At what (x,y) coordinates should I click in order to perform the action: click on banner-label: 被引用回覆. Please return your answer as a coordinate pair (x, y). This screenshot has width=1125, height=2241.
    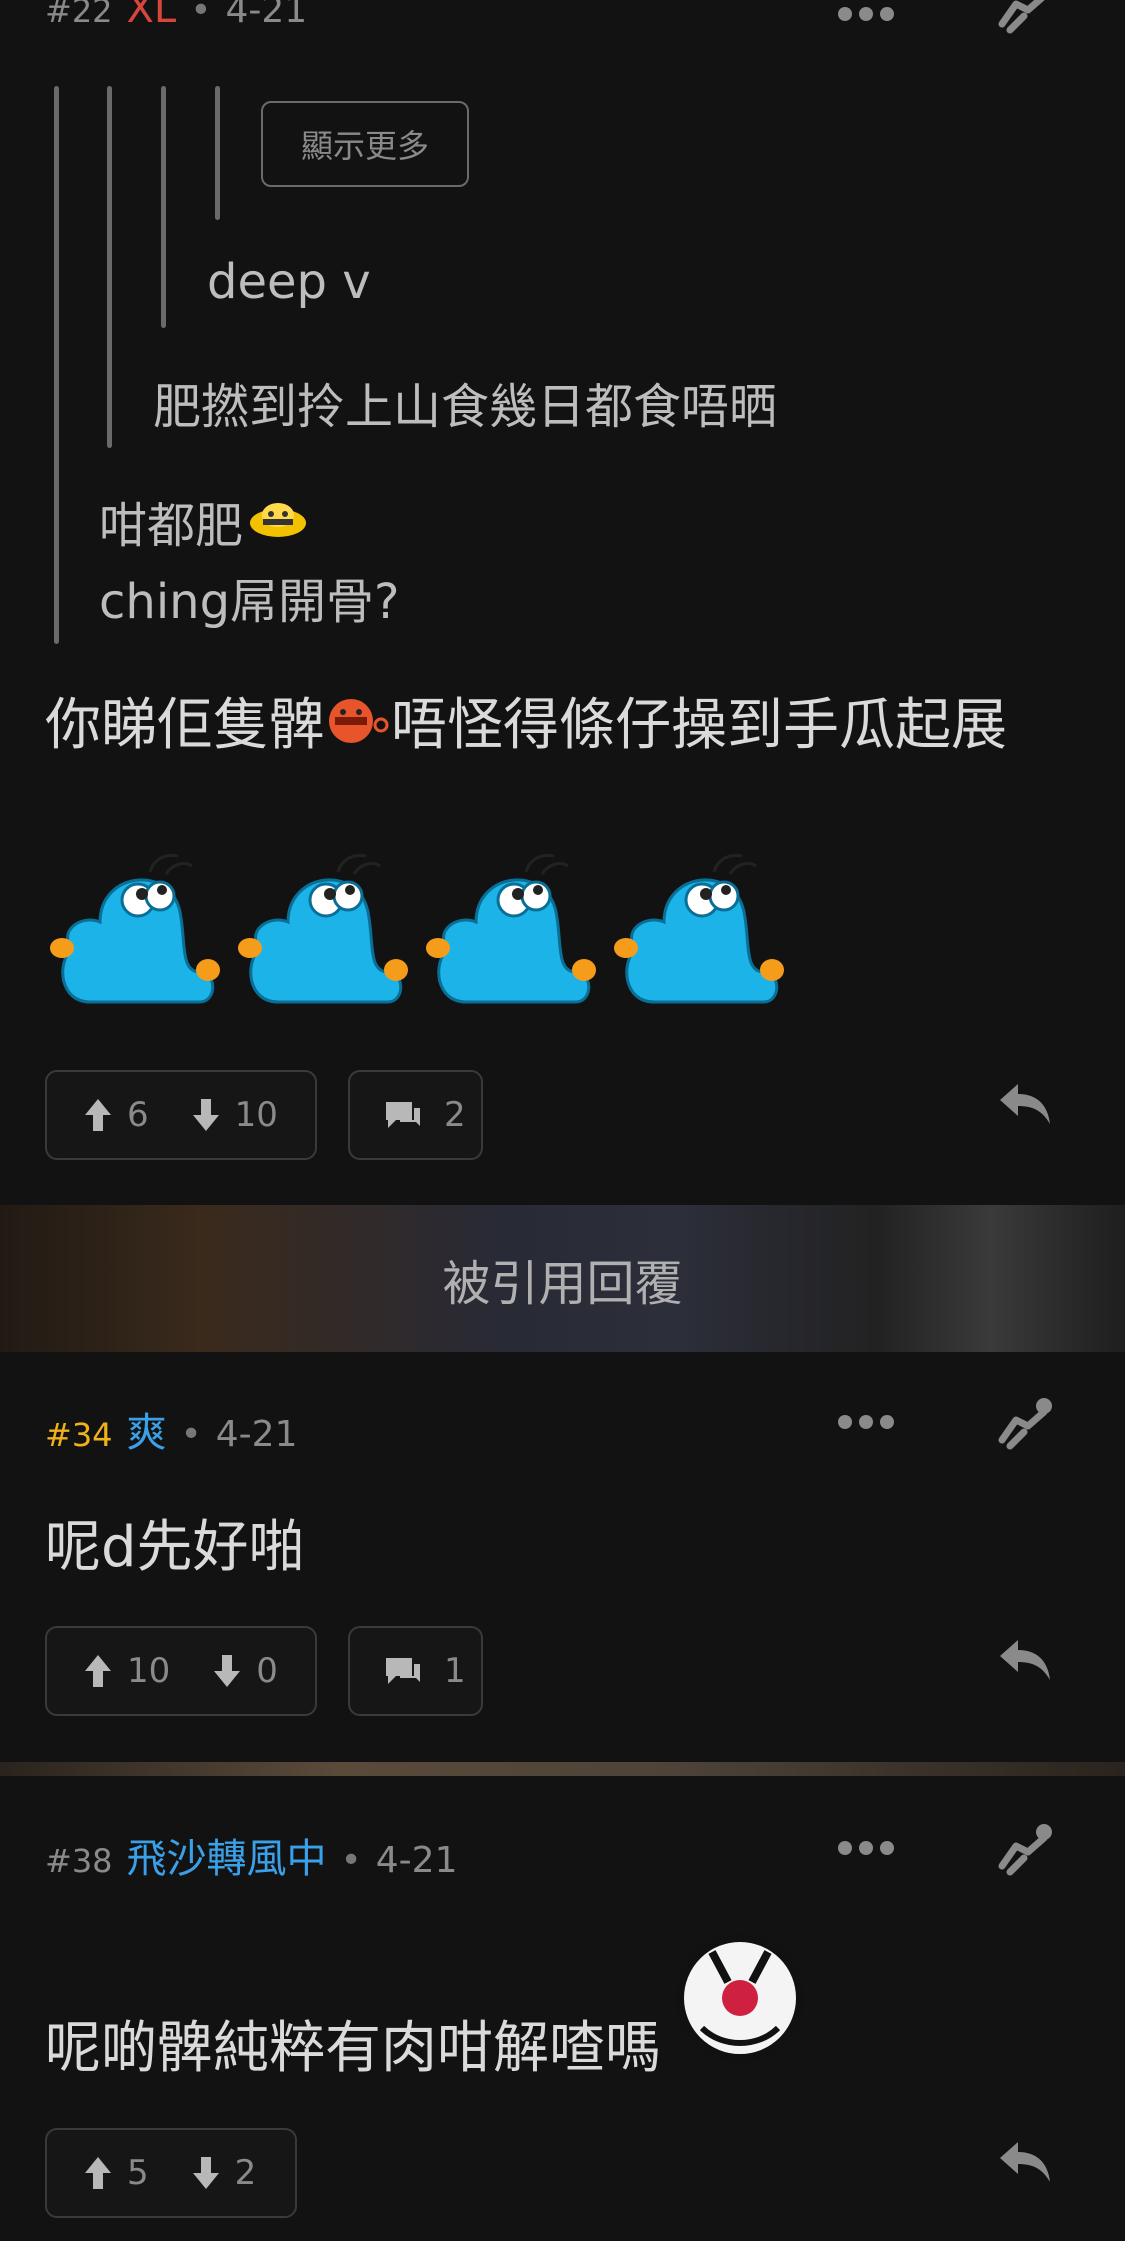
    Looking at the image, I should click on (562, 1283).